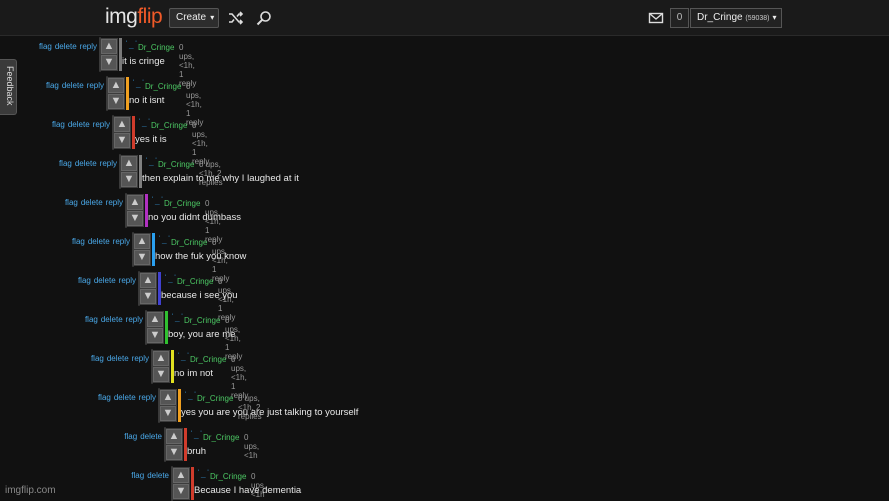 The image size is (889, 501). I want to click on username-label: Dr_Cringe, so click(720, 17).